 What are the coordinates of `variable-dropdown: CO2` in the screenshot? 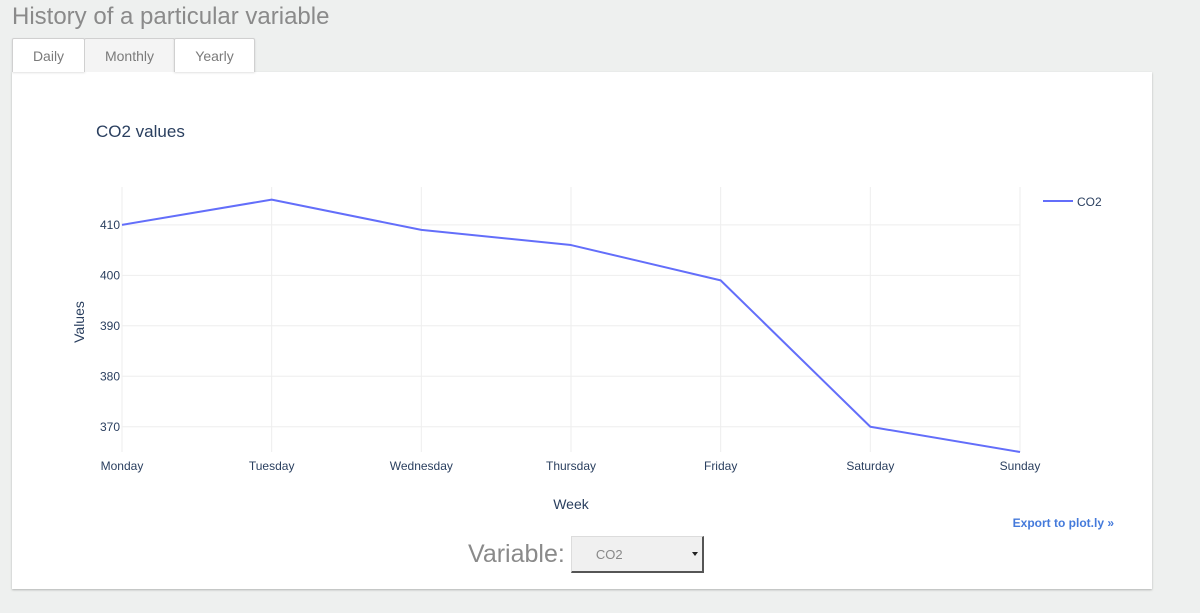 It's located at (637, 554).